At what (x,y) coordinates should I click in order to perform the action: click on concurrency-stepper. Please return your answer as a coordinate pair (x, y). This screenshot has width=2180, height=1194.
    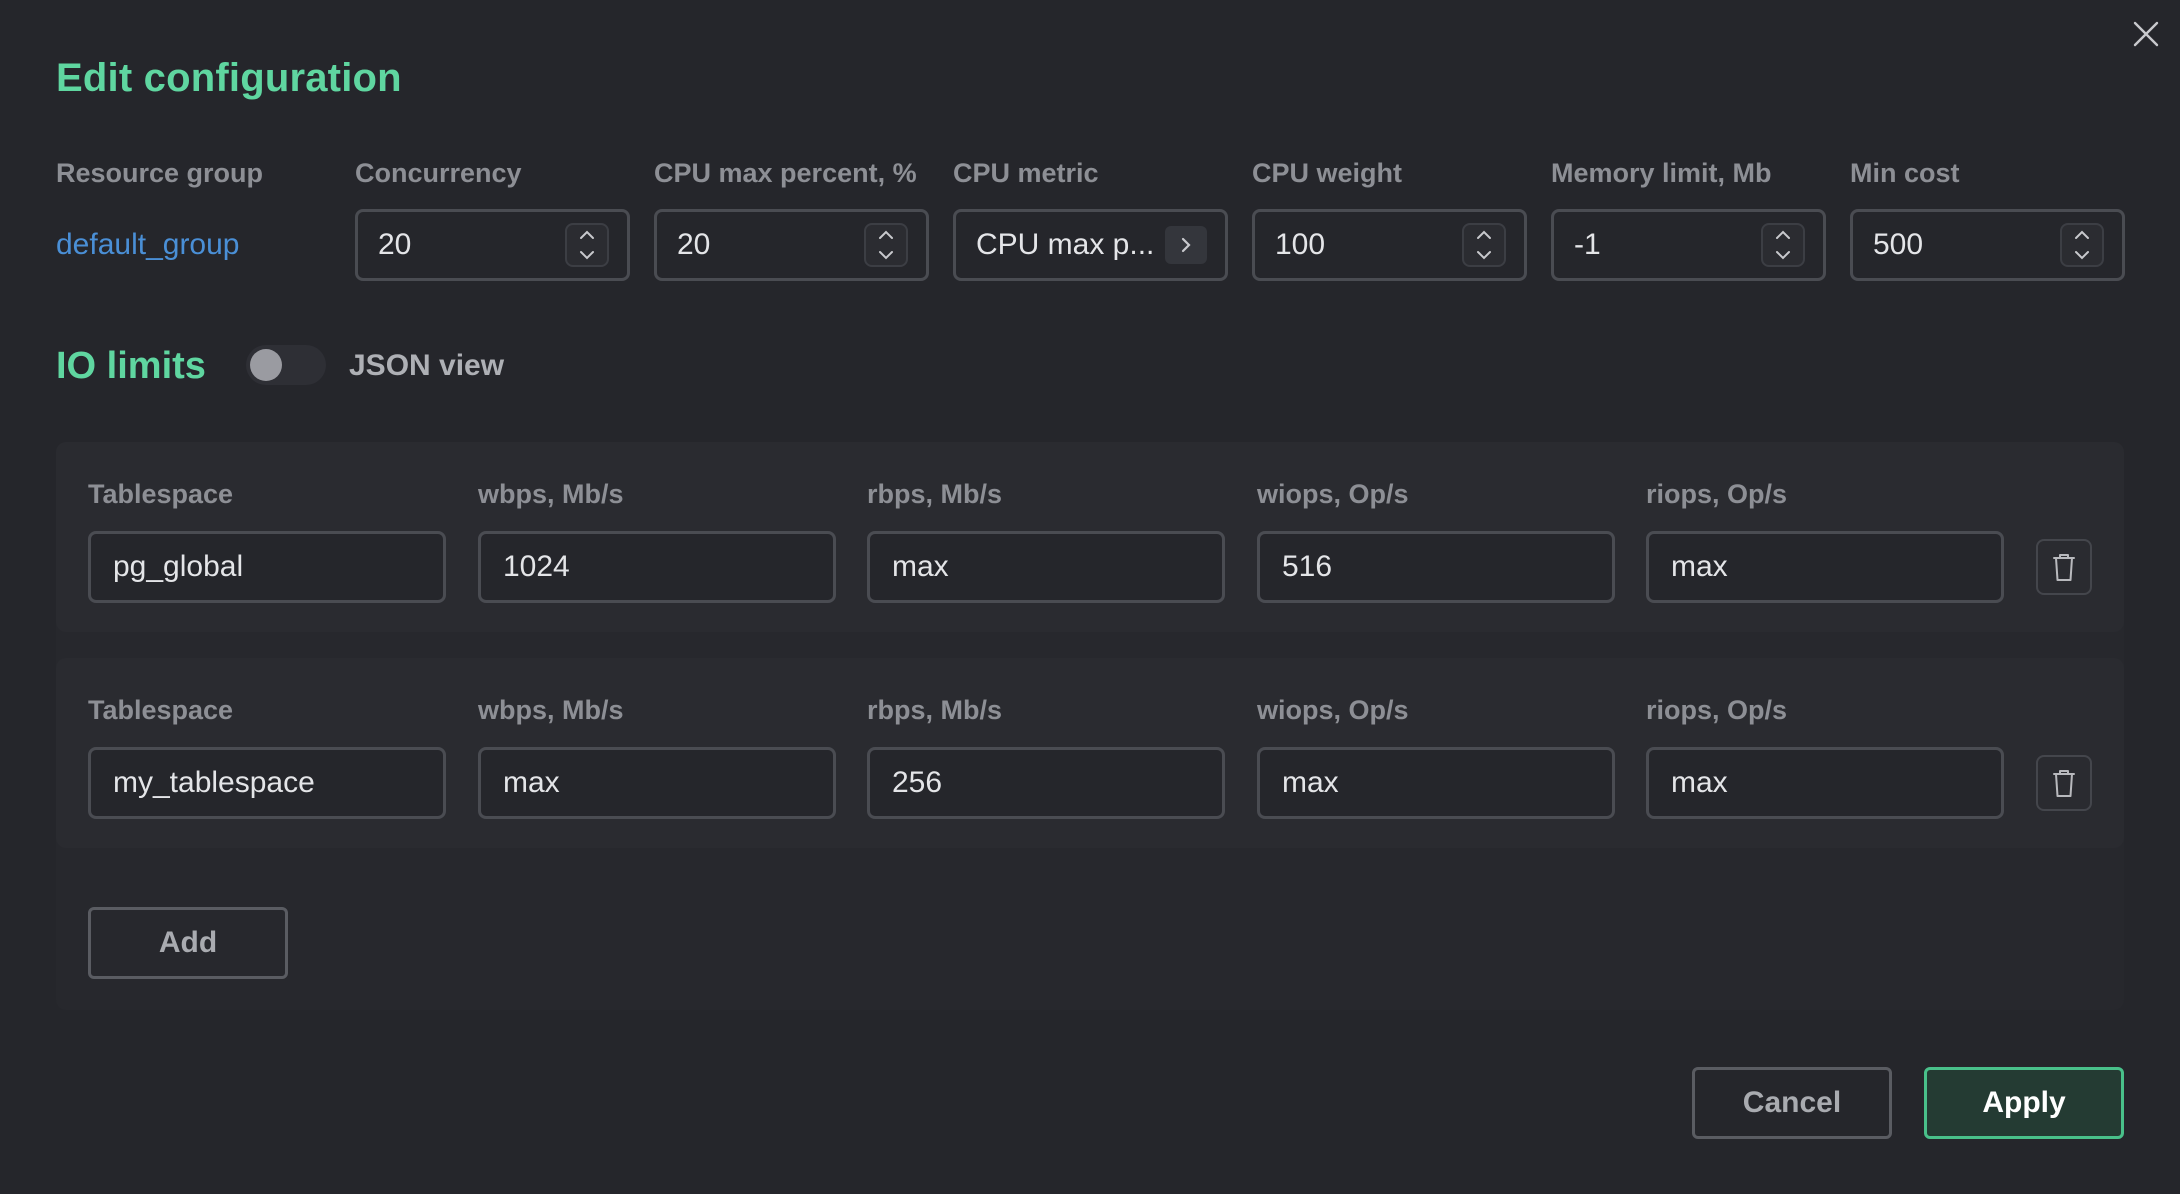
    Looking at the image, I should click on (587, 245).